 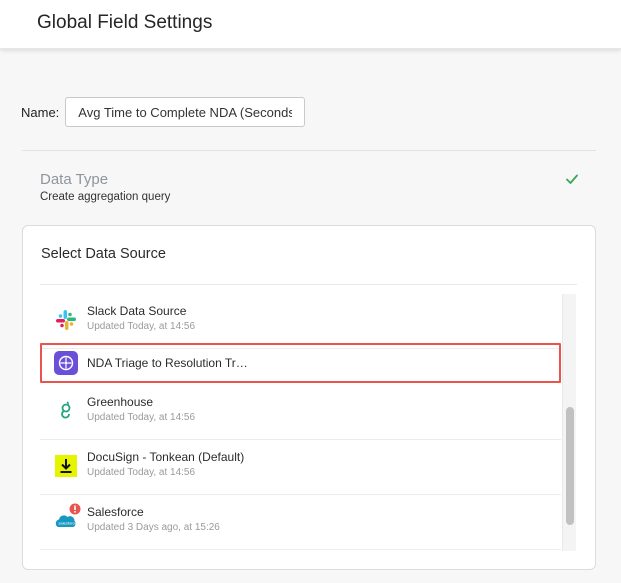 I want to click on name-row: Name:, so click(x=163, y=112).